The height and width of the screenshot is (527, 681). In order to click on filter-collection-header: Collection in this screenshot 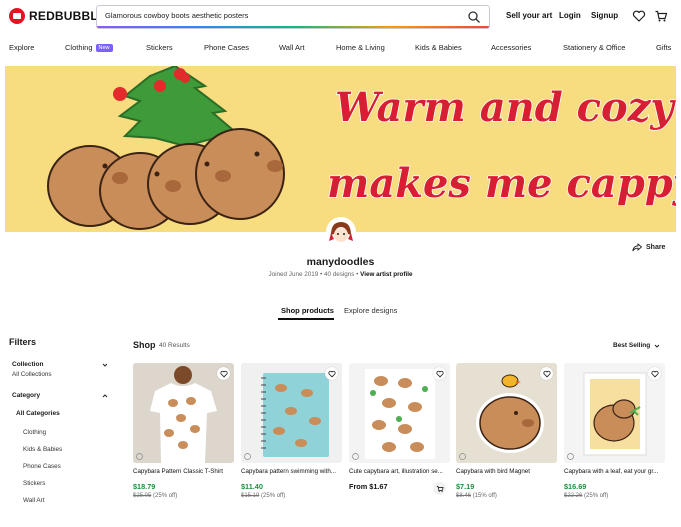, I will do `click(27, 364)`.